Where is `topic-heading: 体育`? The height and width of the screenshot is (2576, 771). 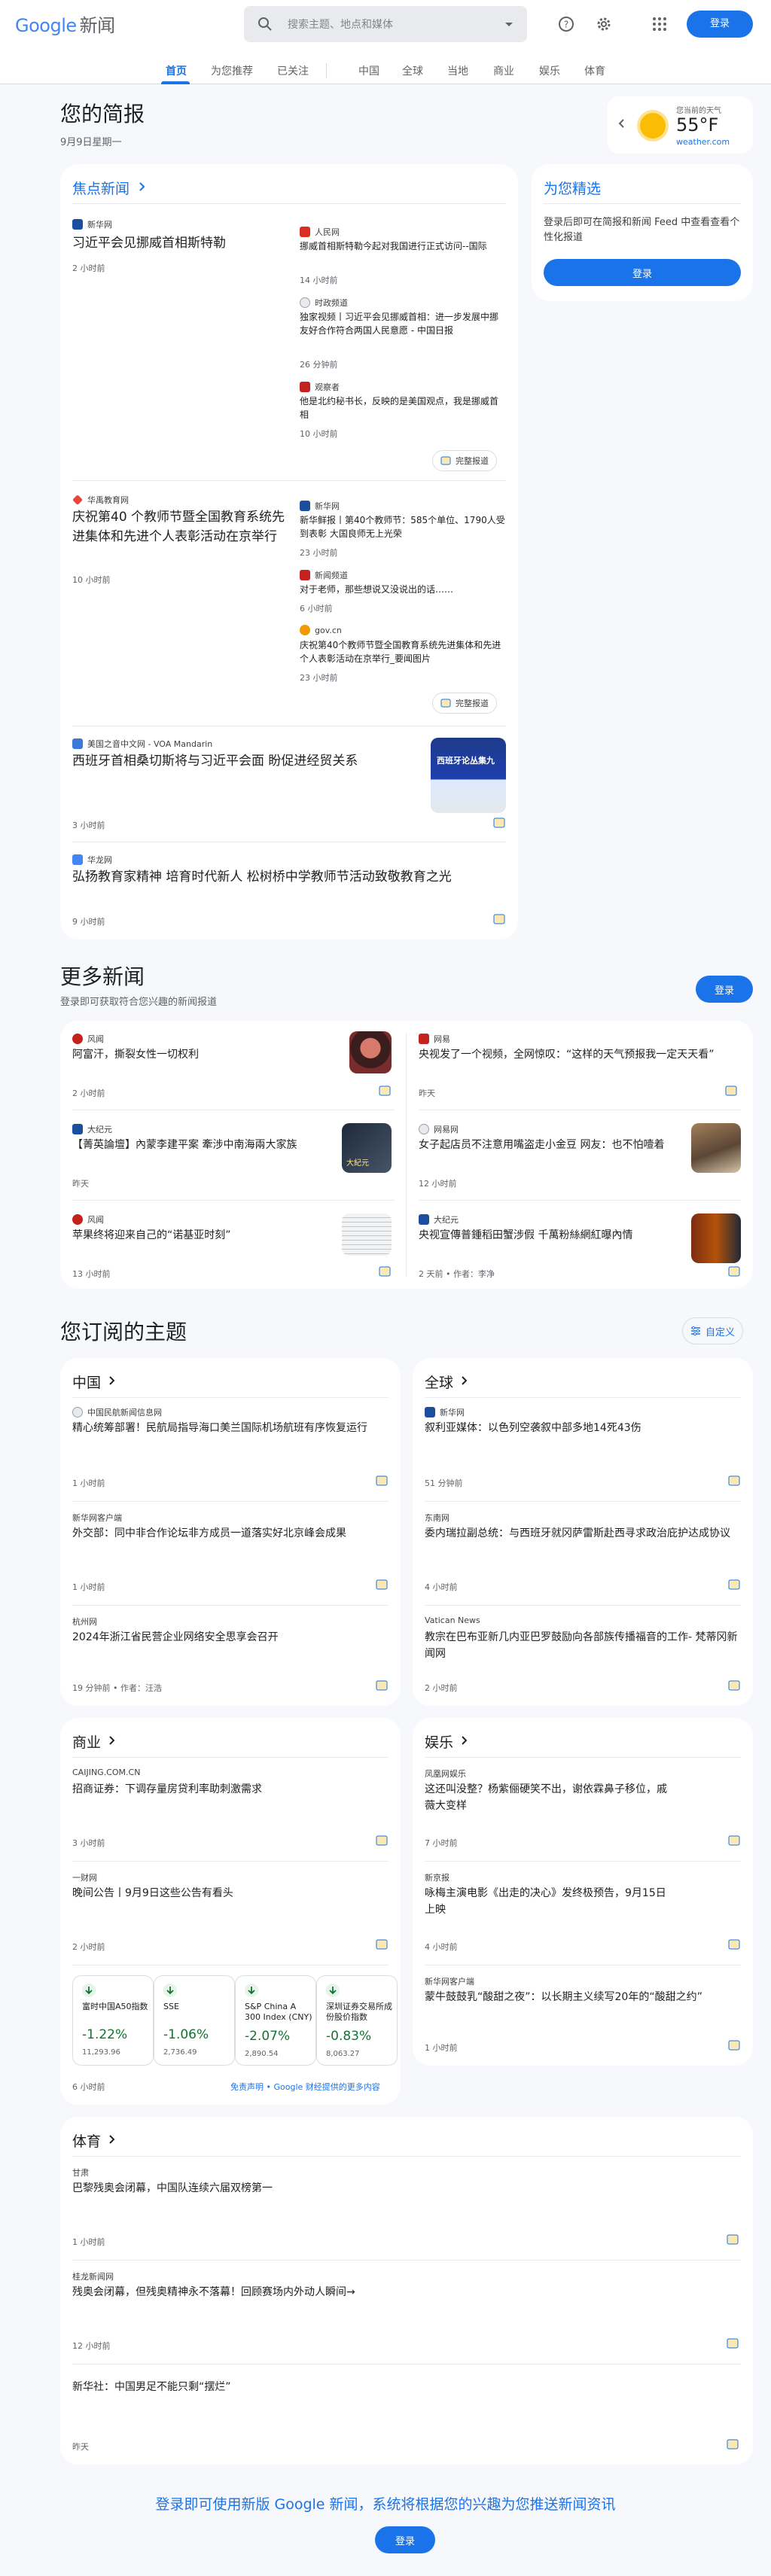 topic-heading: 体育 is located at coordinates (86, 2141).